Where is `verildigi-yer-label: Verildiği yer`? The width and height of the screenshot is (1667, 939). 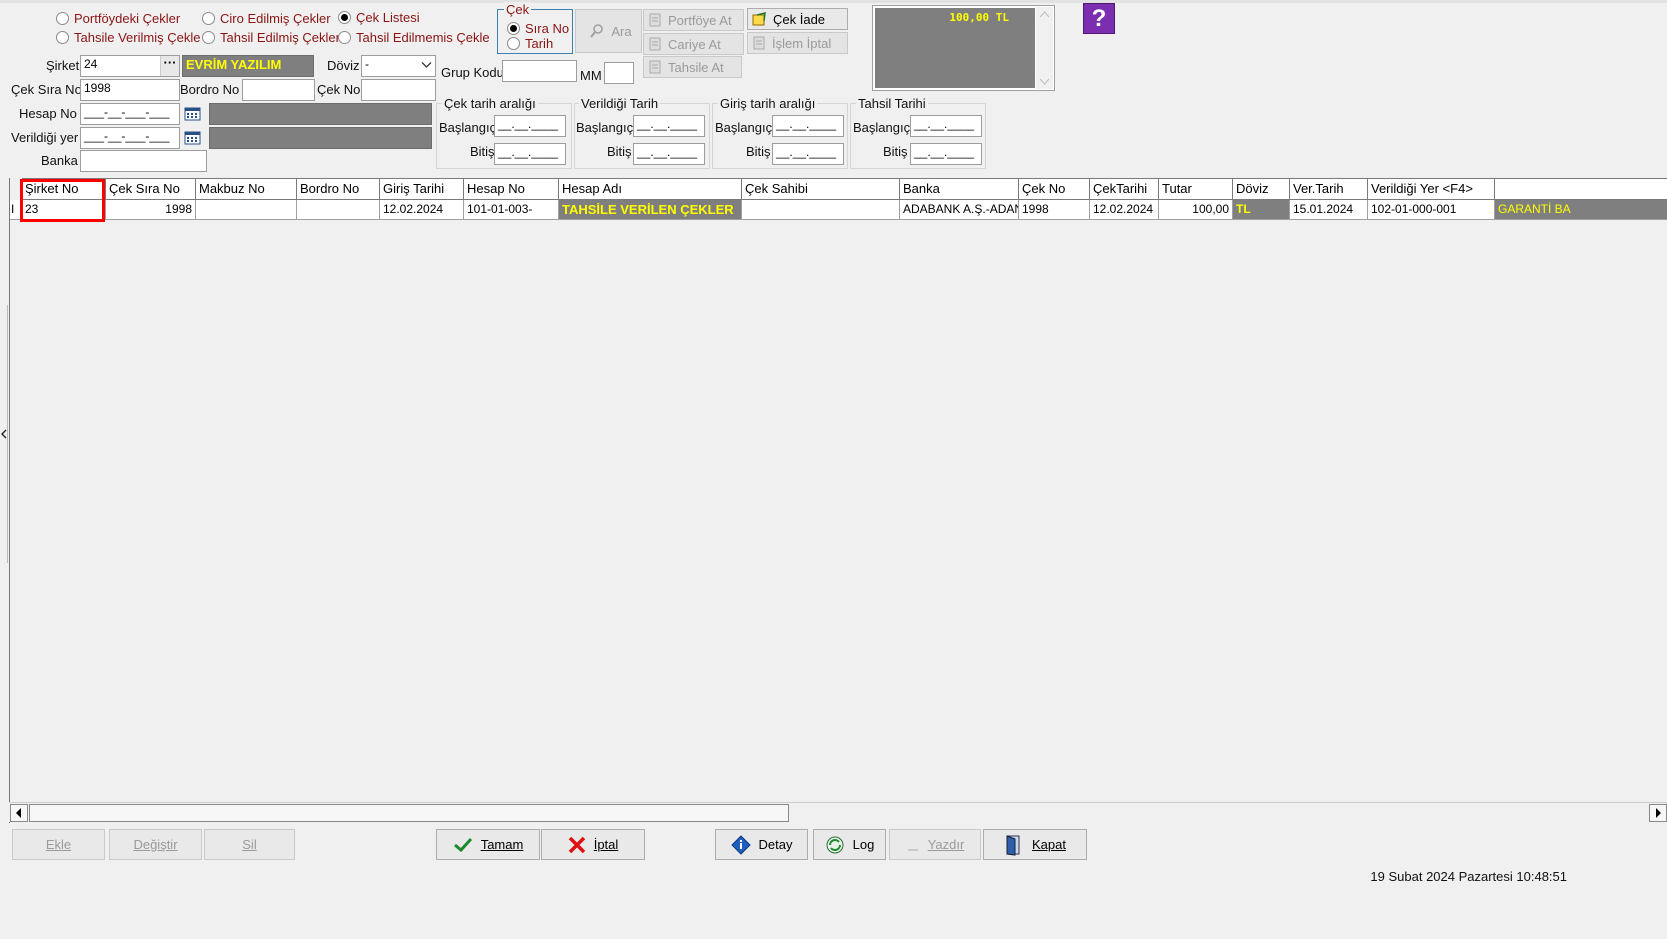
verildigi-yer-label: Verildiği yer is located at coordinates (45, 137).